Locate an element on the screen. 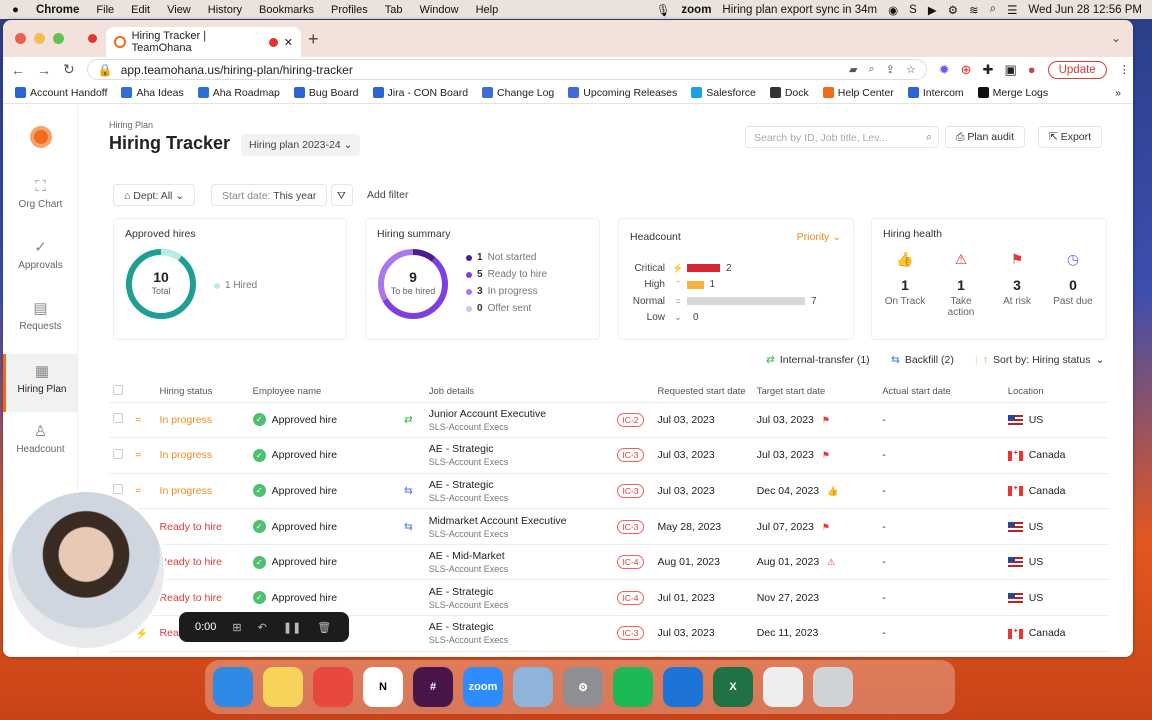 This screenshot has width=1152, height=720. job-details-cell: AE - Strategic SLS-Account Execs IC-4 is located at coordinates (539, 598).